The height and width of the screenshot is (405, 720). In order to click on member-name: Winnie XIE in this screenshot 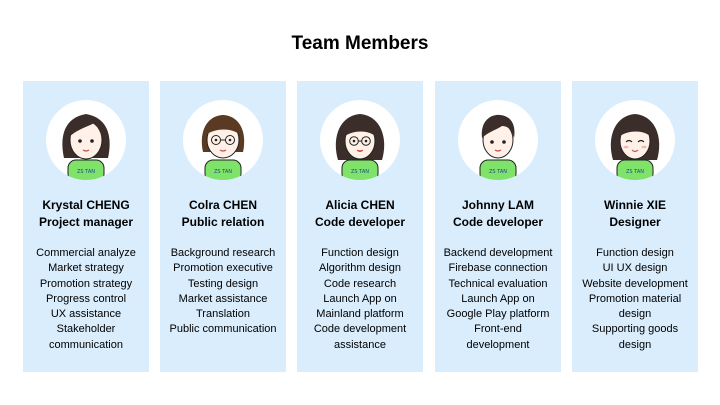, I will do `click(635, 205)`.